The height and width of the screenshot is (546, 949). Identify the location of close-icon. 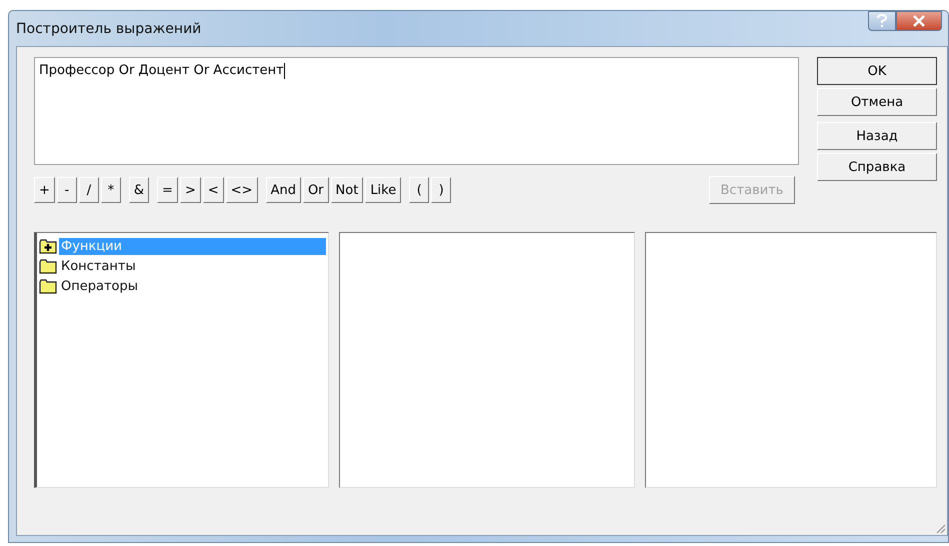
(919, 21).